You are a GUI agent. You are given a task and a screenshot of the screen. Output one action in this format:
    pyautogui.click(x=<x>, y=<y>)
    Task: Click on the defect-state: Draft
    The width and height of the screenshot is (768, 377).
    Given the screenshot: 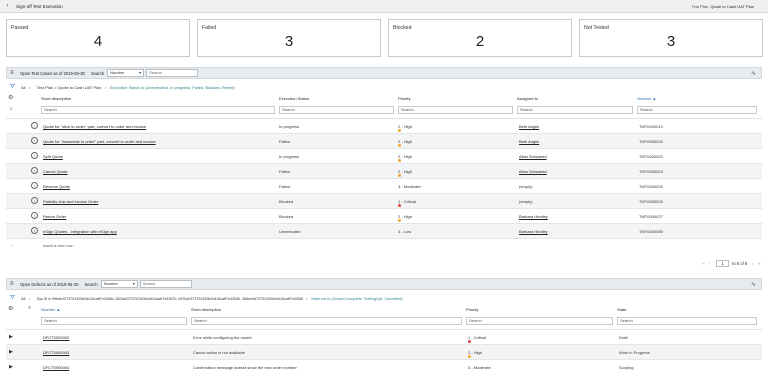 What is the action you would take?
    pyautogui.click(x=623, y=337)
    